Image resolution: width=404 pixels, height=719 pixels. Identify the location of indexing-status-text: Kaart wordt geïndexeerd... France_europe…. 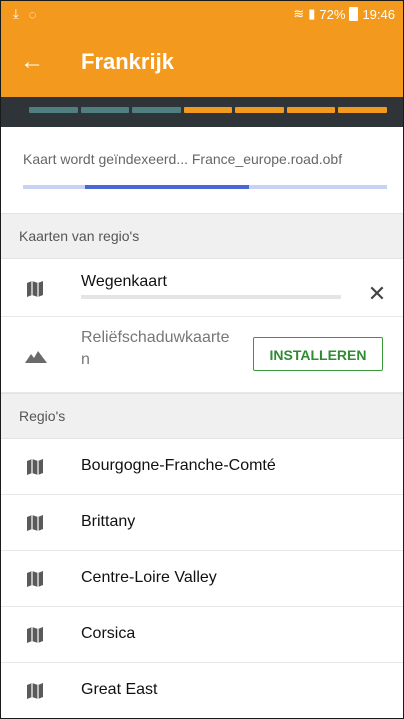
(183, 159).